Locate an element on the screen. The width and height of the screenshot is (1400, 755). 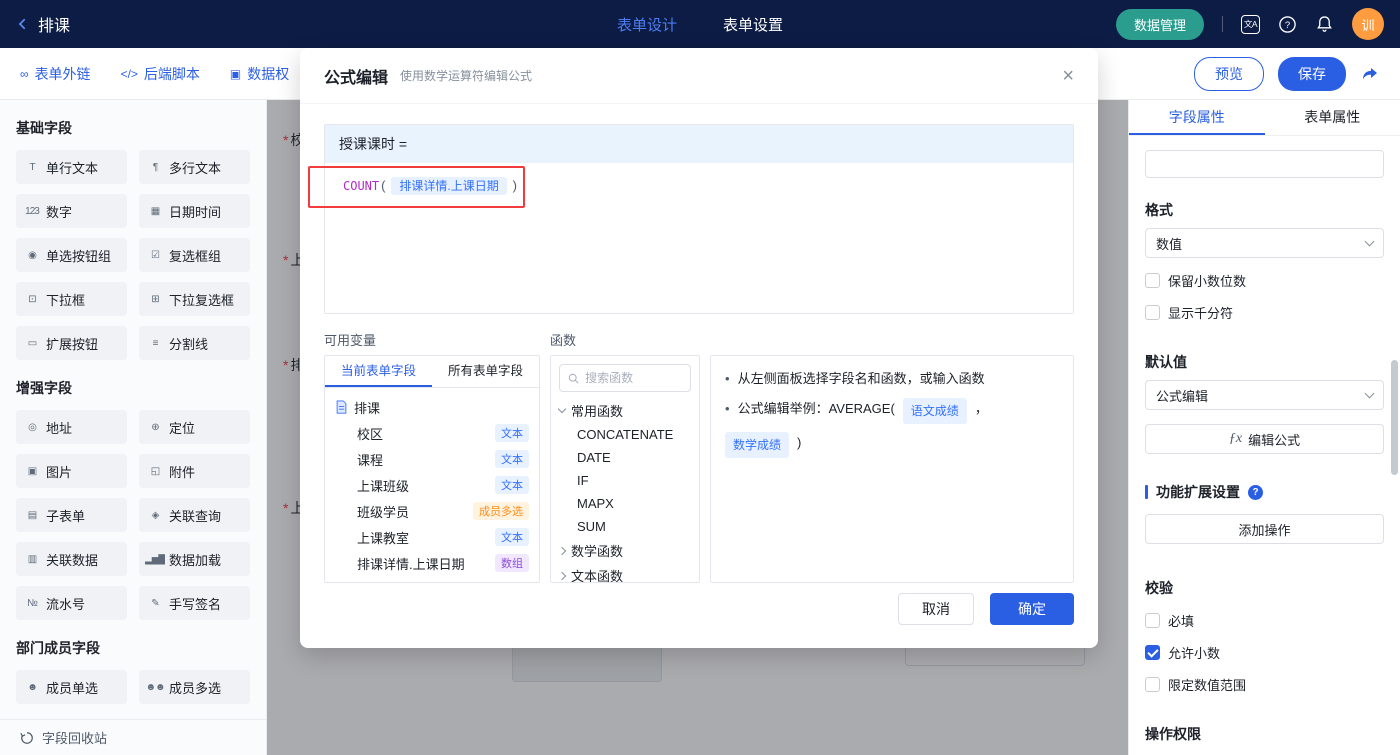
variables-tabs: 当前表单字段 所有表单字段 is located at coordinates (432, 372).